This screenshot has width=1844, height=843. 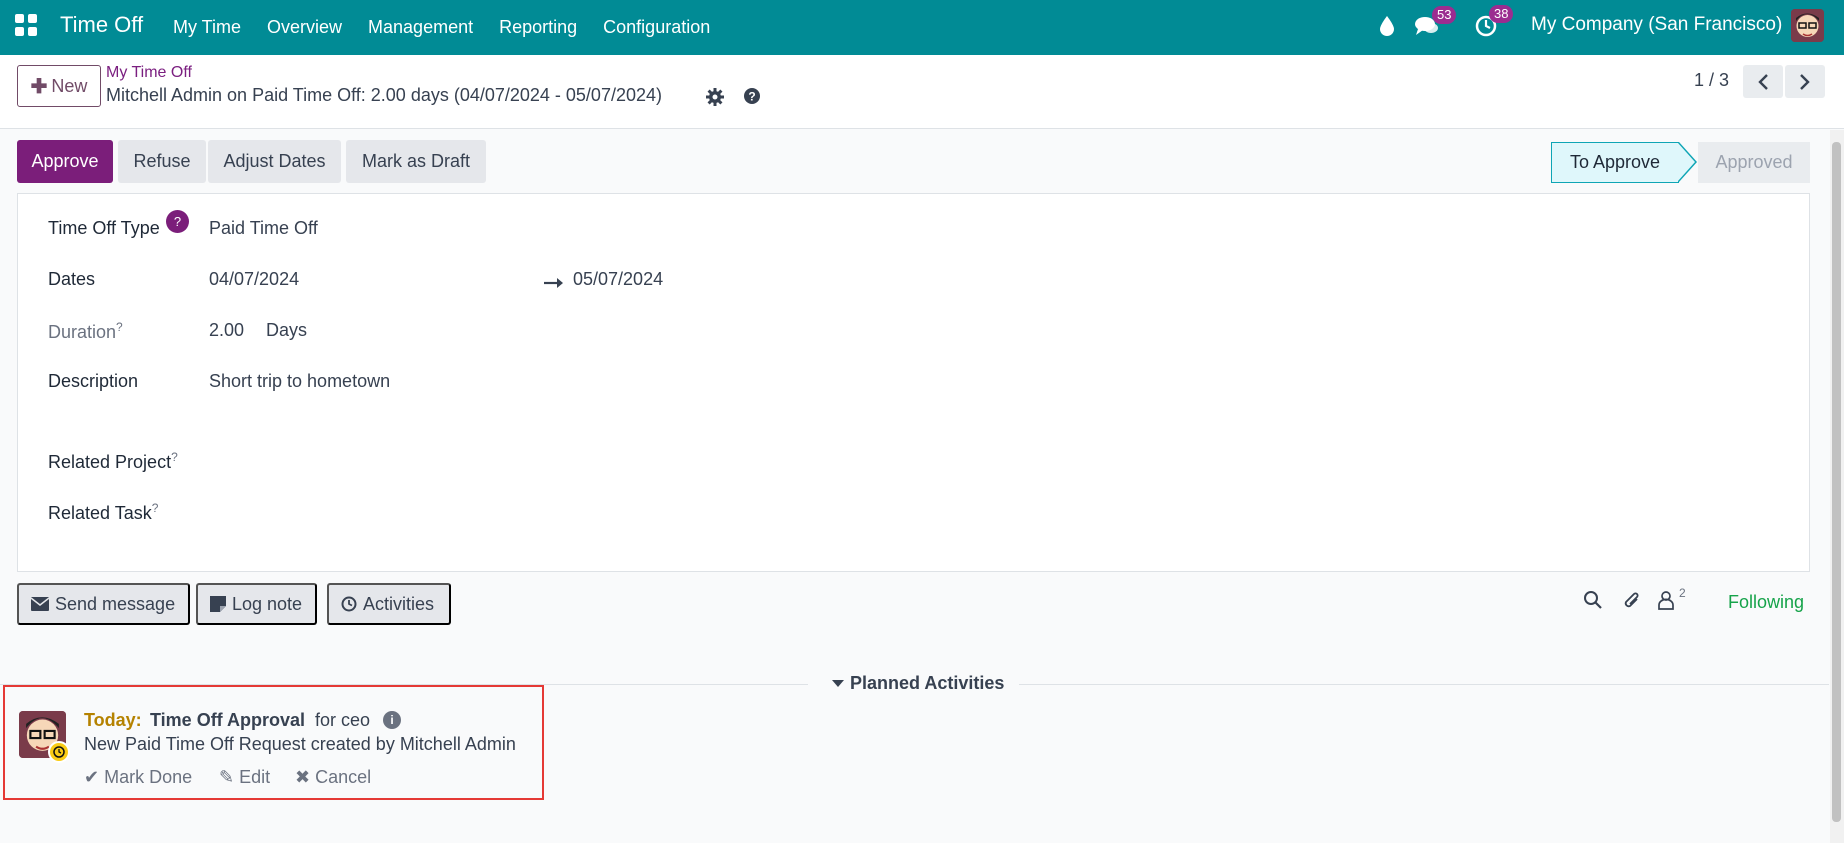 What do you see at coordinates (226, 330) in the screenshot?
I see `duration-value-field: 2.00` at bounding box center [226, 330].